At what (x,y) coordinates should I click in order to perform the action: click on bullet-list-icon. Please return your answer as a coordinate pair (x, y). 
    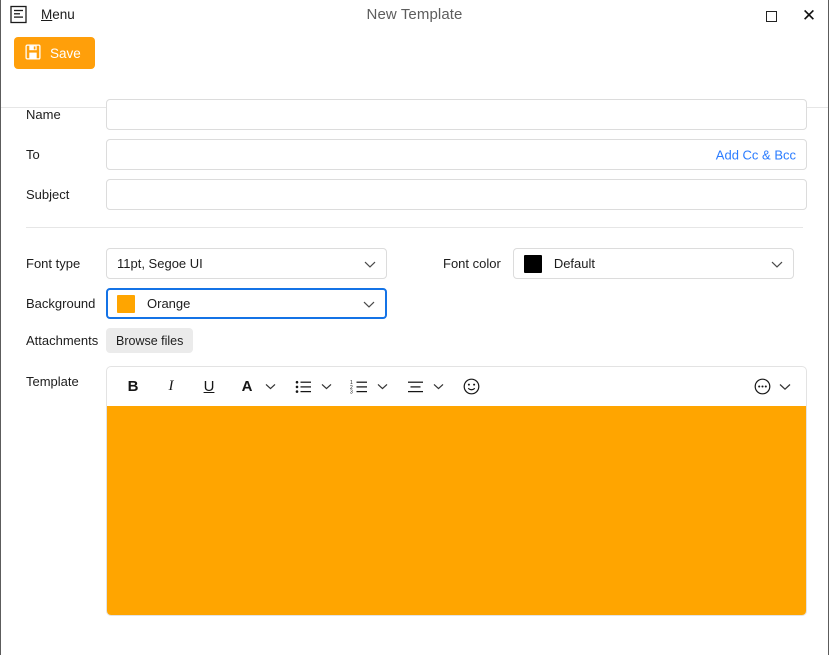
    Looking at the image, I should click on (303, 387).